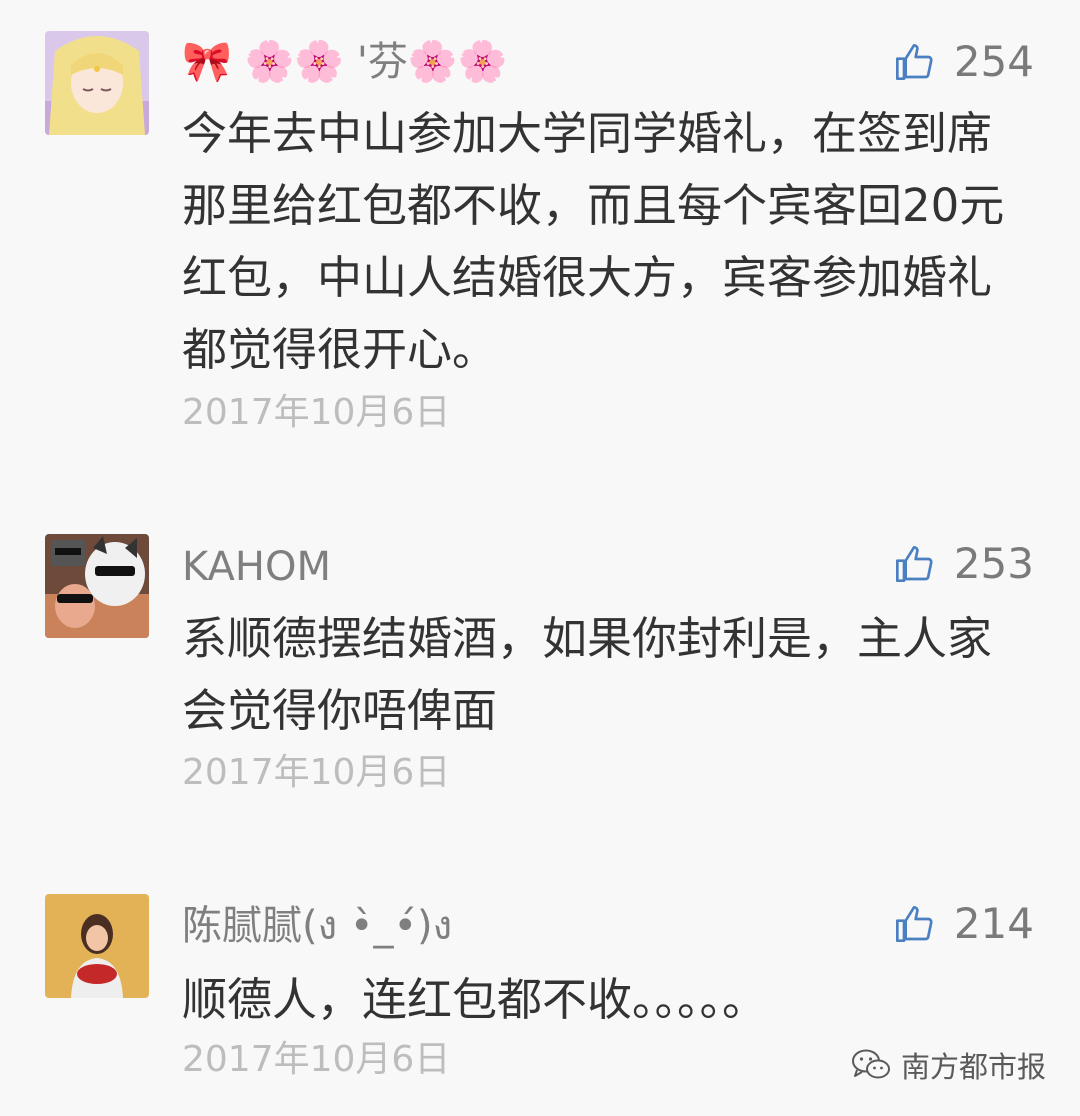 Image resolution: width=1080 pixels, height=1116 pixels. What do you see at coordinates (317, 926) in the screenshot?
I see `author-name: 陈腻腻(ง •̀_•́)ง` at bounding box center [317, 926].